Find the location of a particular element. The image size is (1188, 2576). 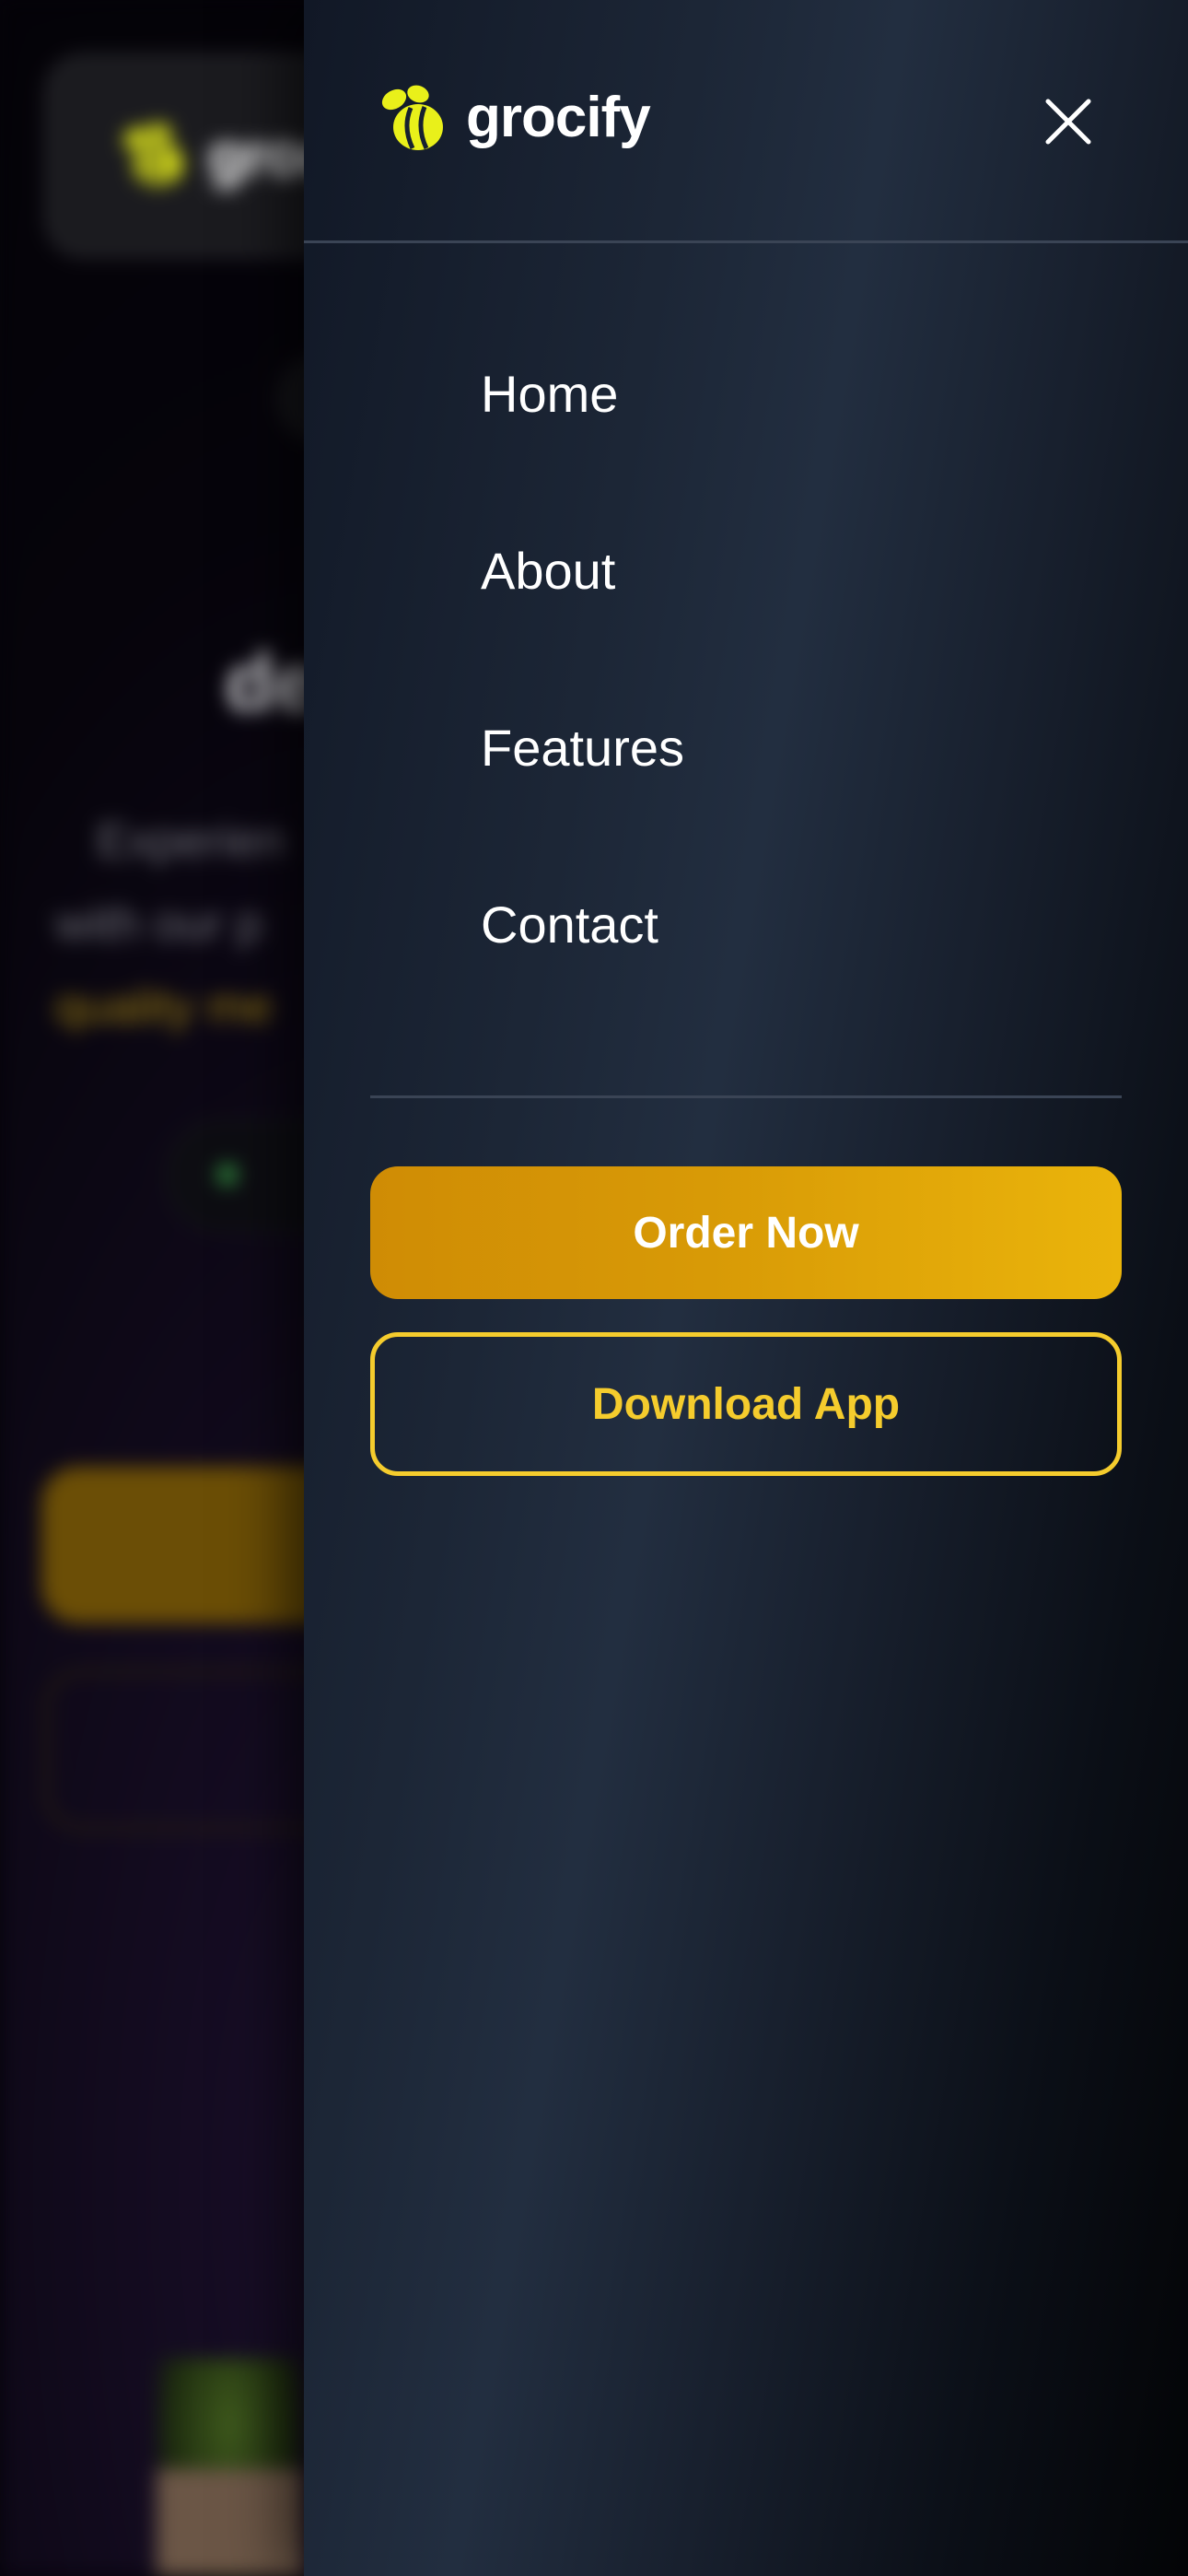

drawer-header: grocify is located at coordinates (746, 121).